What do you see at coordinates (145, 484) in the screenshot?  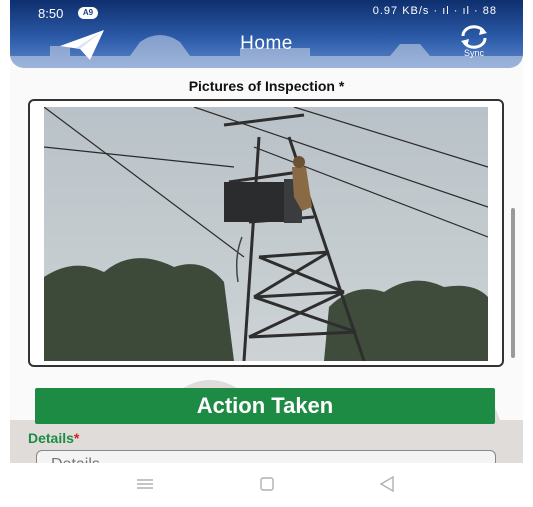 I see `recents-icon` at bounding box center [145, 484].